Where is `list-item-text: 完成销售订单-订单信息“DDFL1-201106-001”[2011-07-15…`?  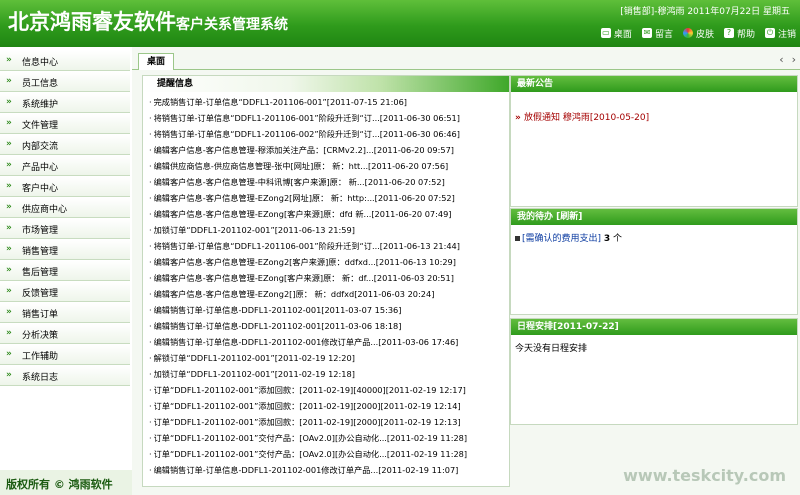
list-item-text: 完成销售订单-订单信息“DDFL1-201106-001”[2011-07-15… is located at coordinates (280, 102).